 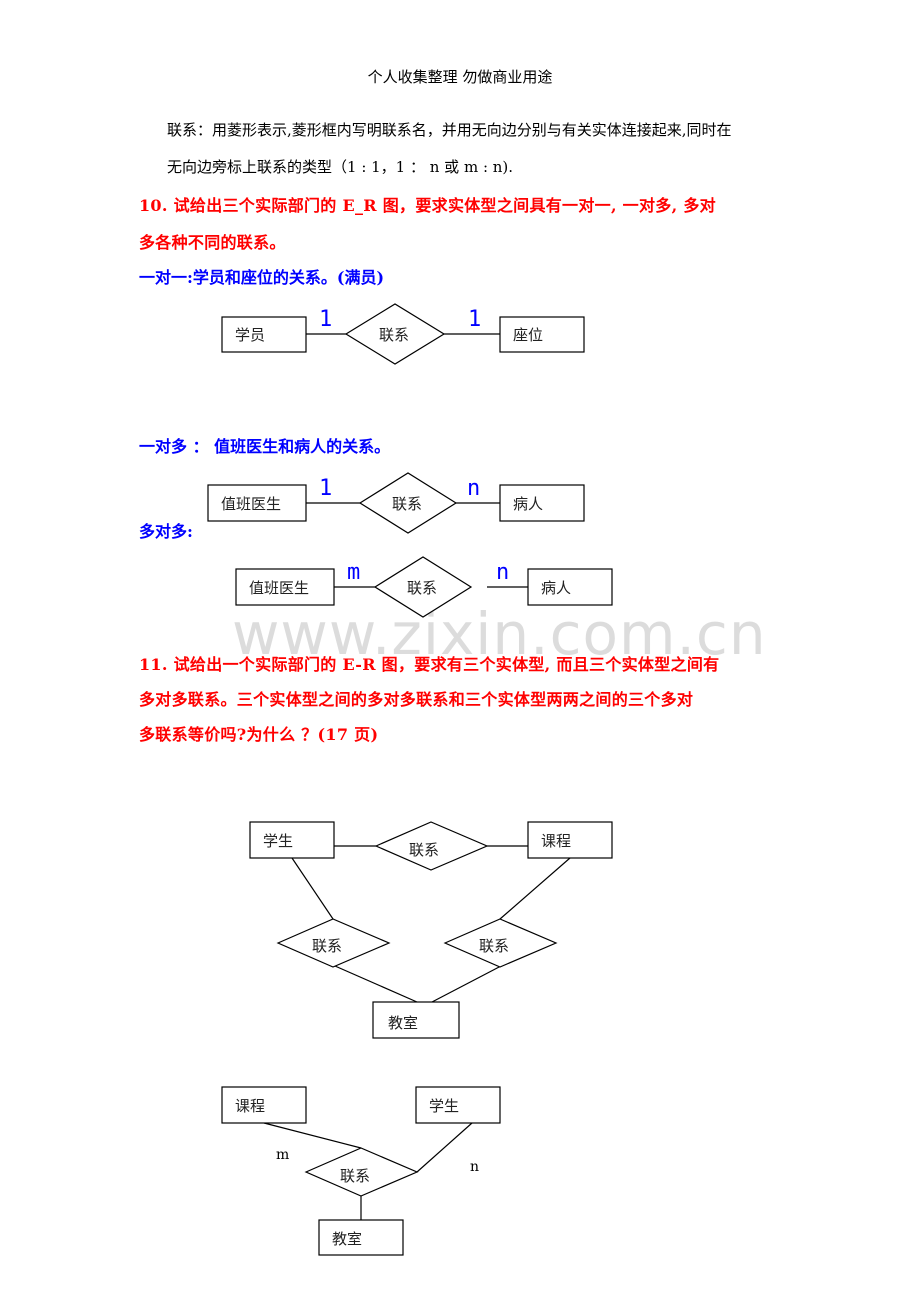 I want to click on er-diagram-one-to-one: 学员 联系 座位 1 1, so click(x=403, y=334).